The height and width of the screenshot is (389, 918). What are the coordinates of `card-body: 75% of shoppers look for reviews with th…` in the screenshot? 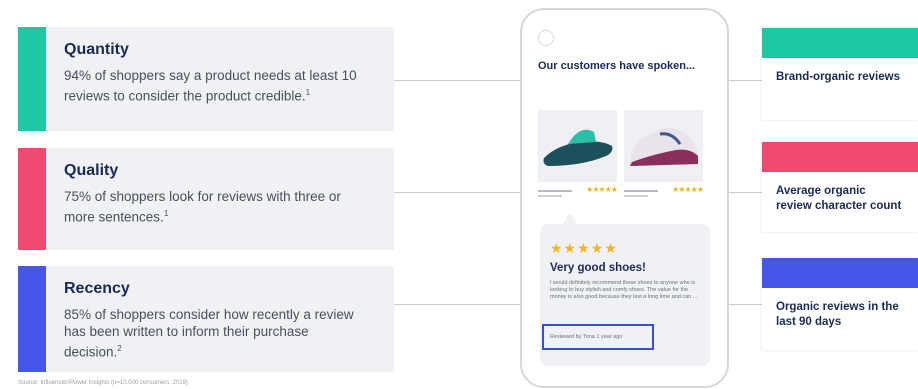 It's located at (202, 207).